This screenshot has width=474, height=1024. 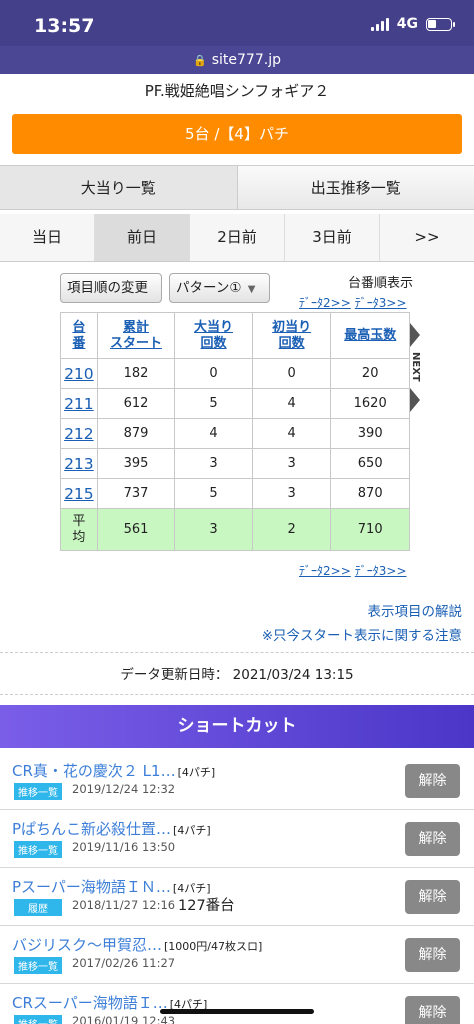 I want to click on shortcut-title: バジリスク～甲賀忍… [1000円/47枚スロ], so click(x=137, y=944).